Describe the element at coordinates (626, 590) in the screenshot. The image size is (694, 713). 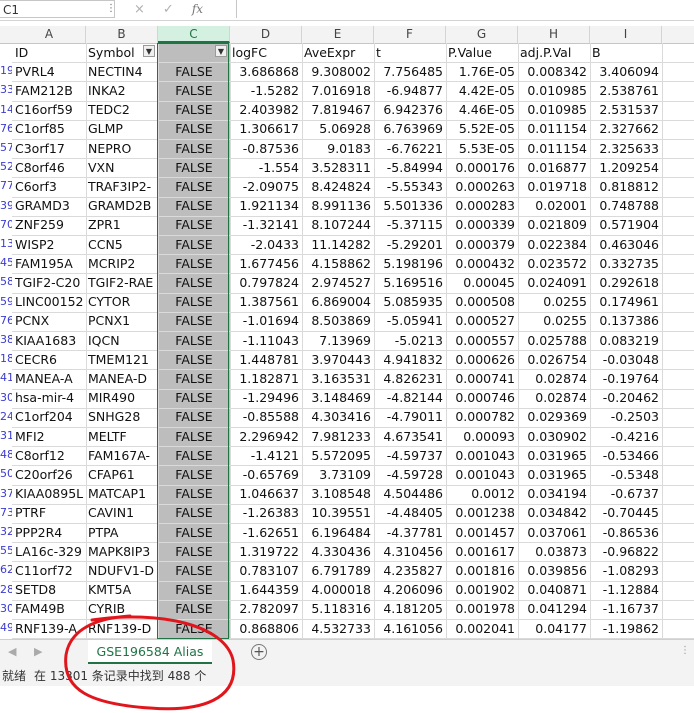
I see `cell-i: -1.12884` at that location.